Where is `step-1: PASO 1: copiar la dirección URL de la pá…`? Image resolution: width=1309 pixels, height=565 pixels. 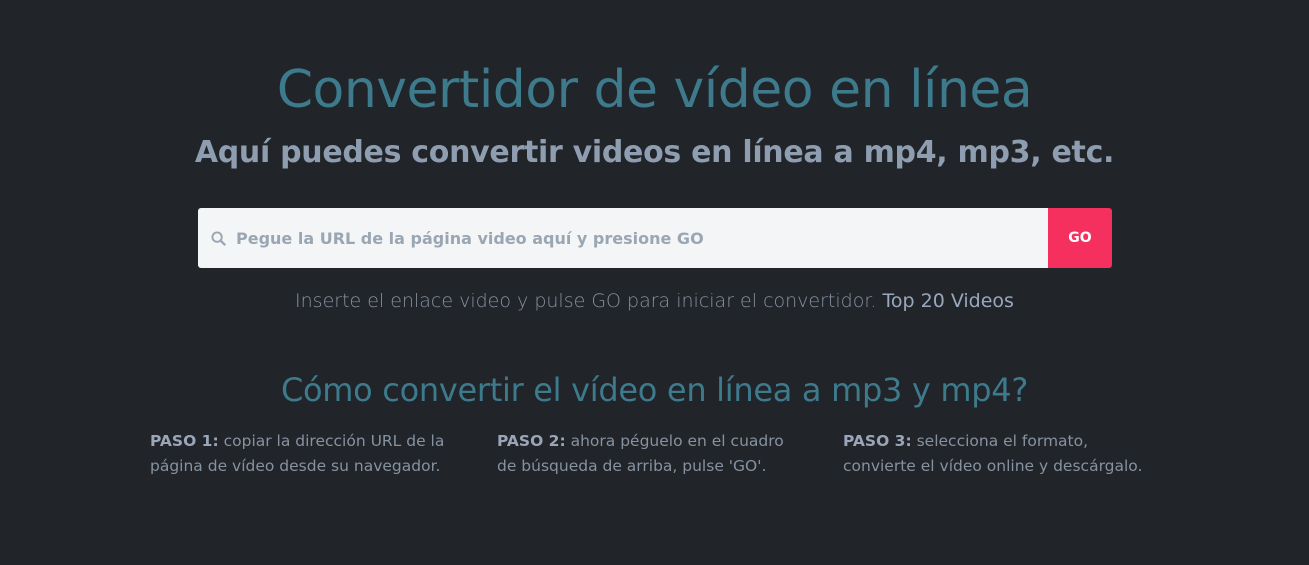 step-1: PASO 1: copiar la dirección URL de la pá… is located at coordinates (300, 454).